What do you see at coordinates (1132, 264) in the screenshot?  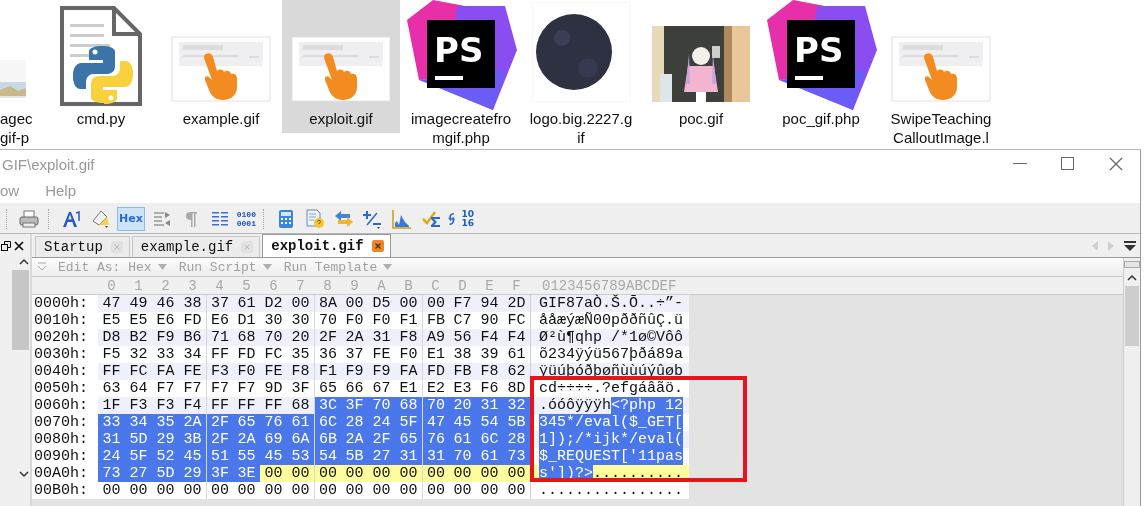 I see `split-handle` at bounding box center [1132, 264].